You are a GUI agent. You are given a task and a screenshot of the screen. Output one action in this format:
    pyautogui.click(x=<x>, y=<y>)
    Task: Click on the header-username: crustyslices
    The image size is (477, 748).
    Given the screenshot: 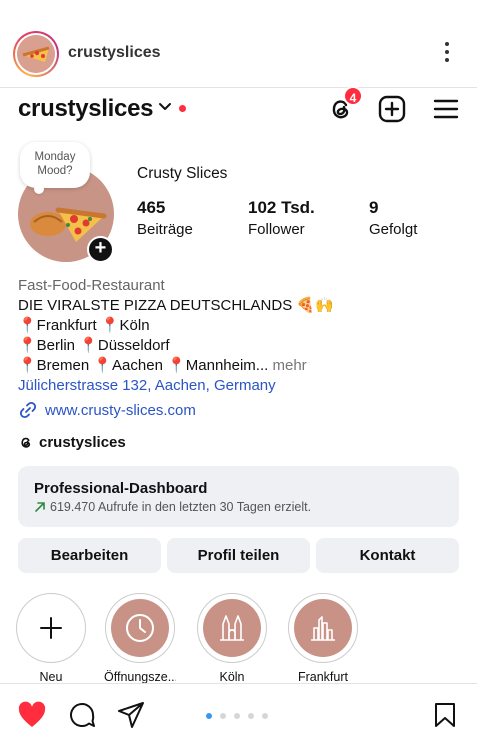 What is the action you would take?
    pyautogui.click(x=114, y=53)
    